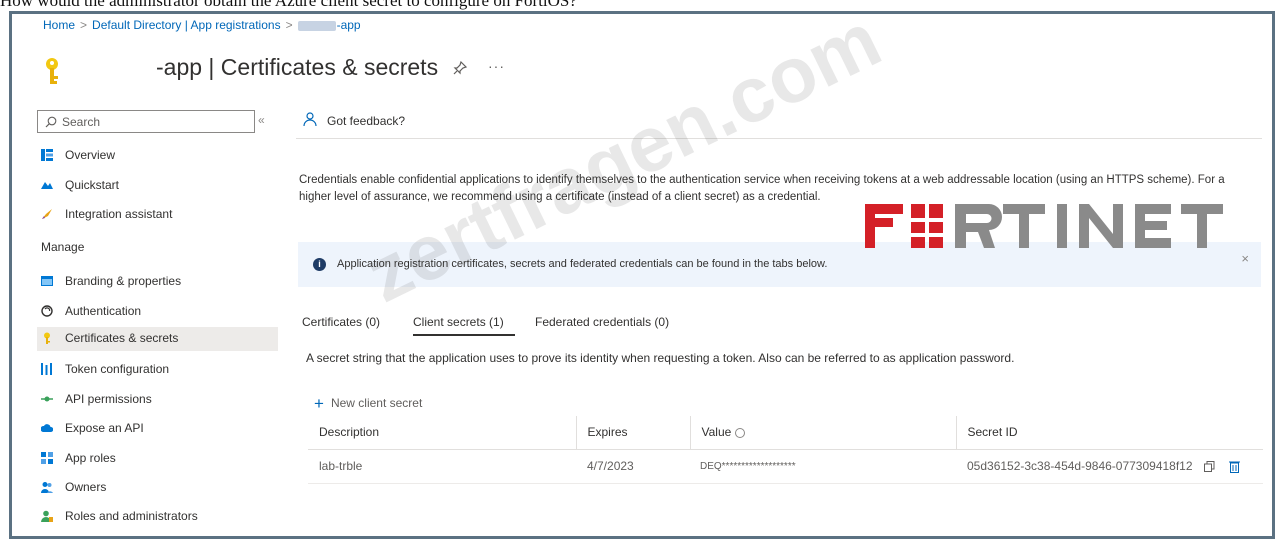  Describe the element at coordinates (51, 122) in the screenshot. I see `search-icon` at that location.